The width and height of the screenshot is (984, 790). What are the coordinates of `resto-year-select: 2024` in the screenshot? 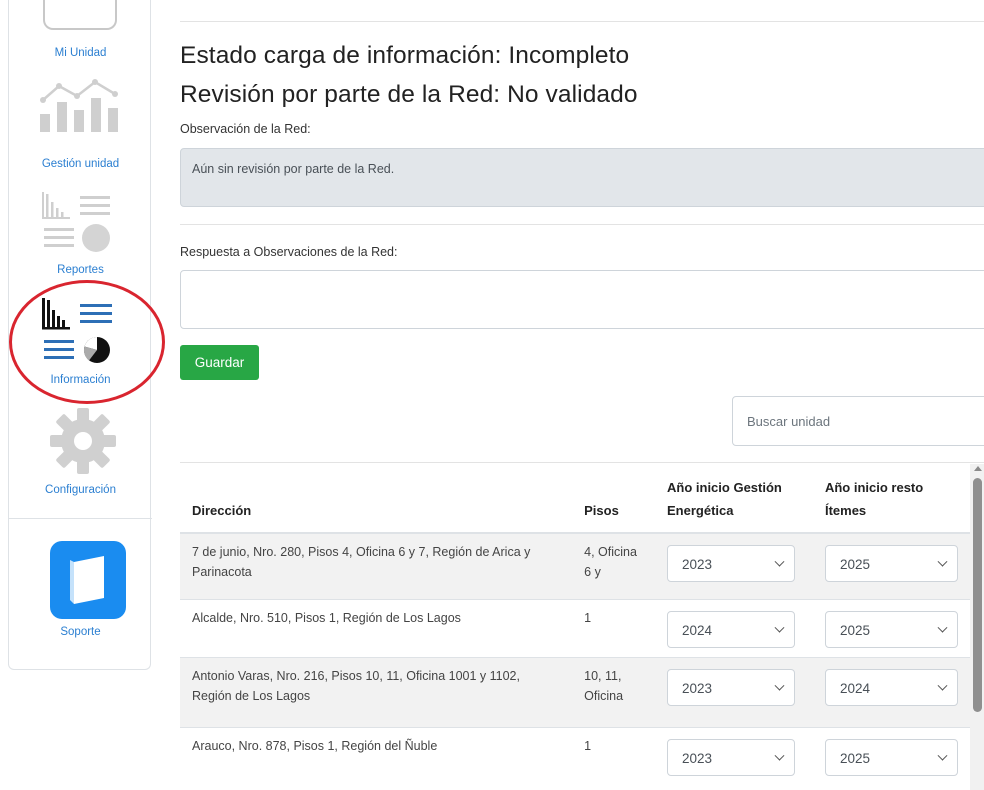 It's located at (891, 687).